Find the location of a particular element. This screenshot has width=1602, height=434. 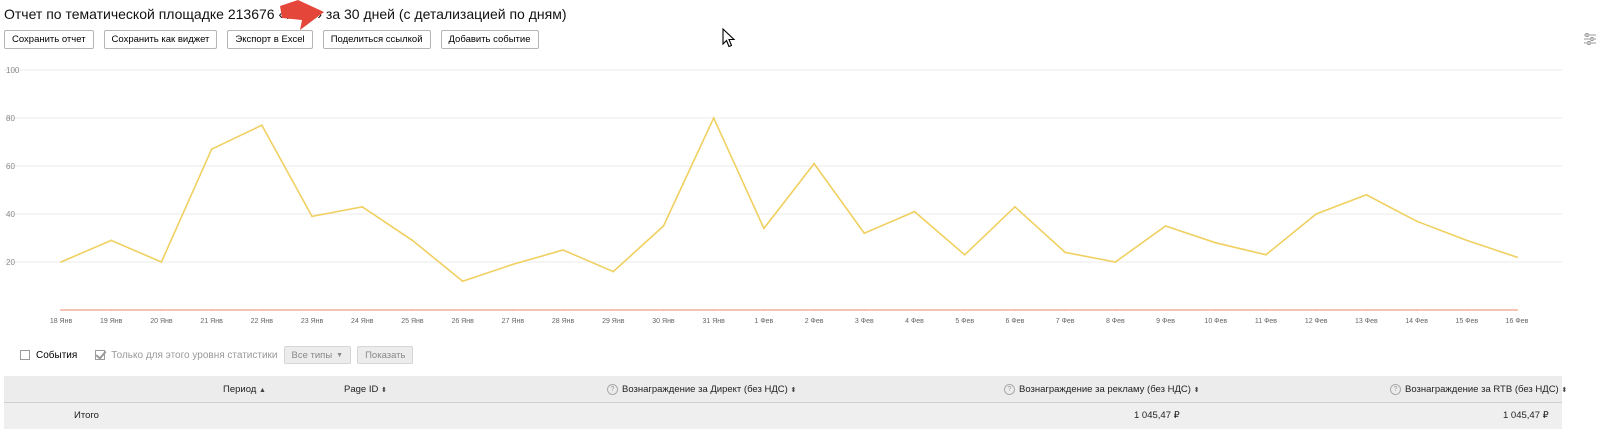

sliders-icon is located at coordinates (1590, 39).